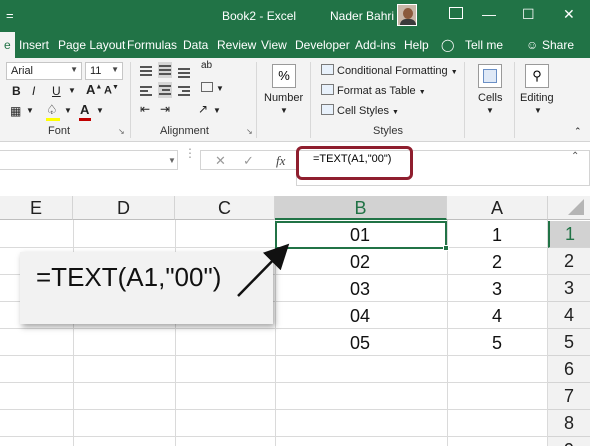  Describe the element at coordinates (225, 208) in the screenshot. I see `column-header-c: C` at that location.